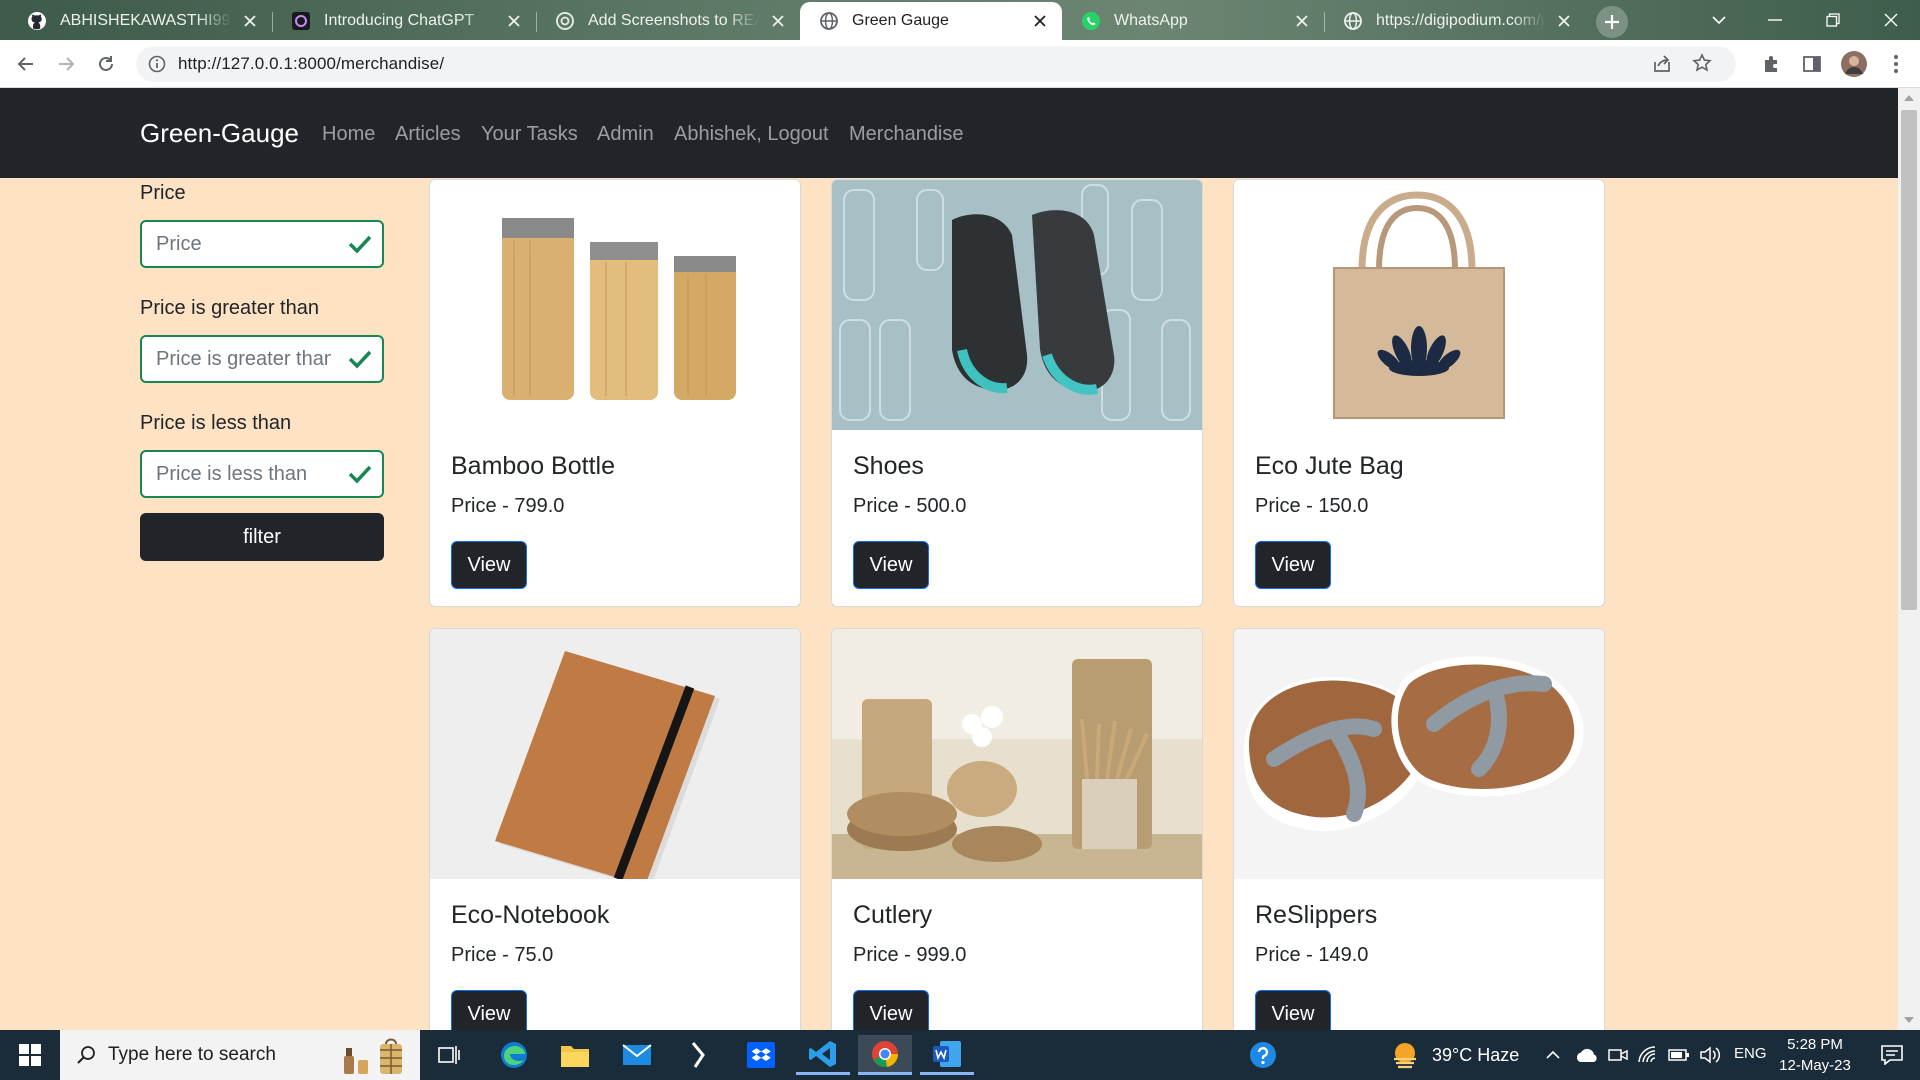 The image size is (1920, 1080). What do you see at coordinates (1553, 1055) in the screenshot?
I see `chevron-up-icon` at bounding box center [1553, 1055].